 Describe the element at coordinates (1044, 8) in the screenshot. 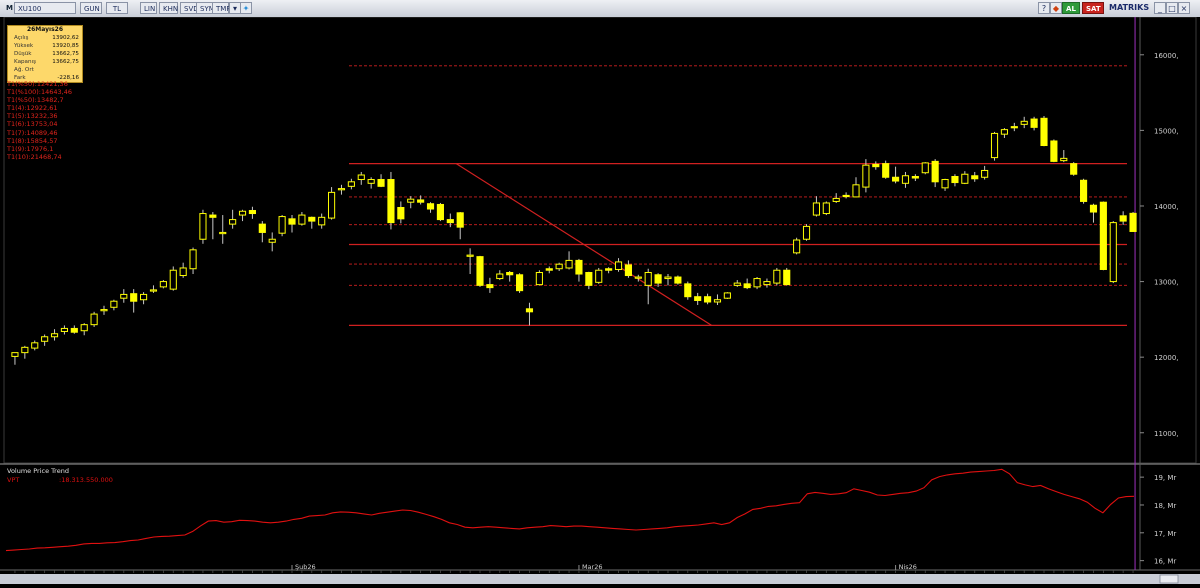

I see `help-icon: ?` at that location.